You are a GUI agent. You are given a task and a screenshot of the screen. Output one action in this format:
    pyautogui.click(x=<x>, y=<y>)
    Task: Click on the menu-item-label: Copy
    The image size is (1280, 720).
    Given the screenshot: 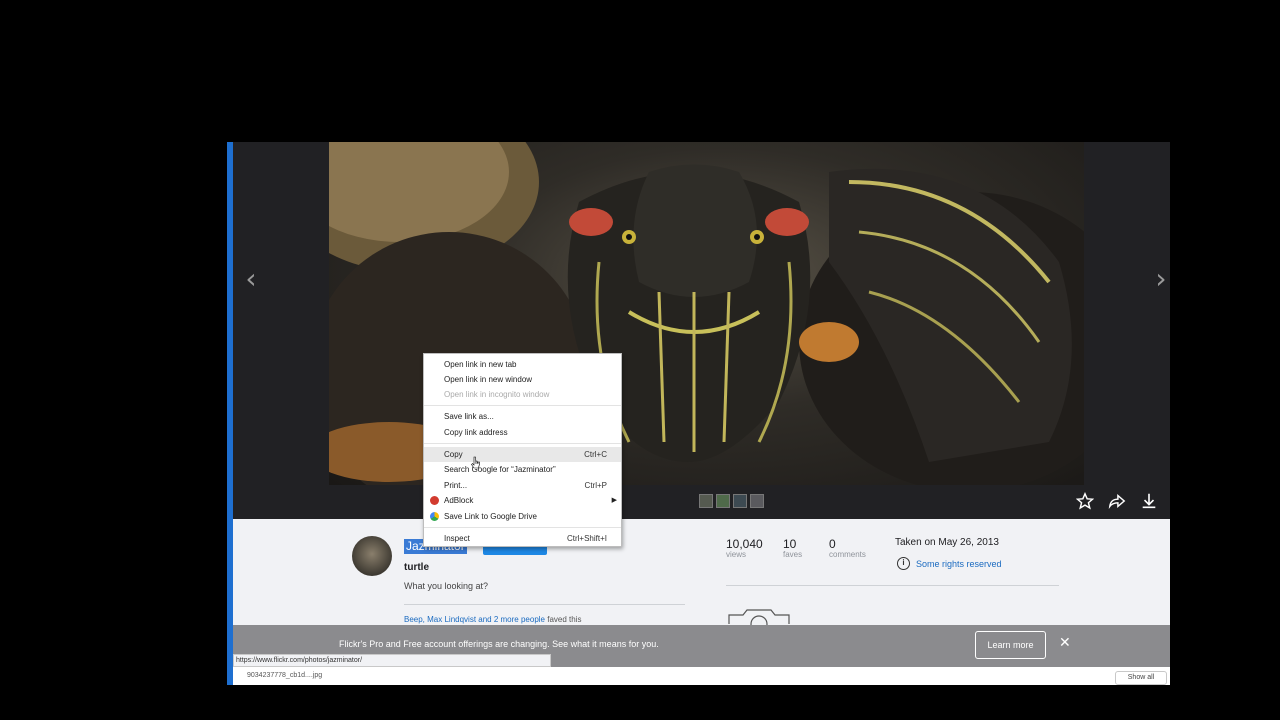 What is the action you would take?
    pyautogui.click(x=453, y=454)
    